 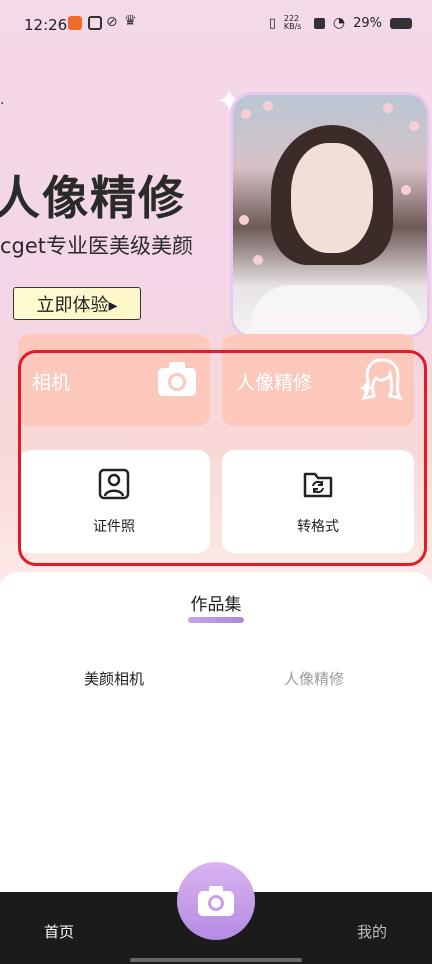 What do you see at coordinates (112, 22) in the screenshot?
I see `link-icon: ⊘` at bounding box center [112, 22].